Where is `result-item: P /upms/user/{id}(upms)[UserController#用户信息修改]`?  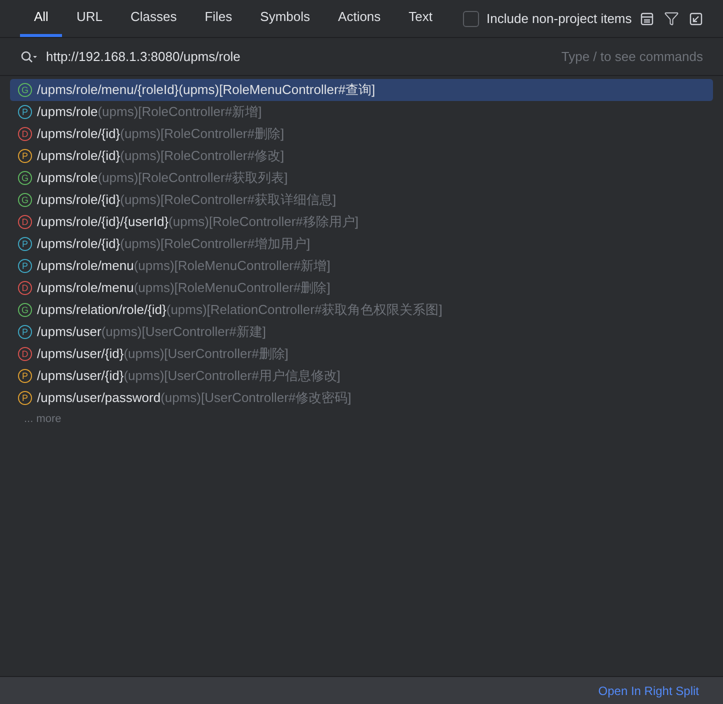
result-item: P /upms/user/{id}(upms)[UserController#用户信息修改] is located at coordinates (361, 376).